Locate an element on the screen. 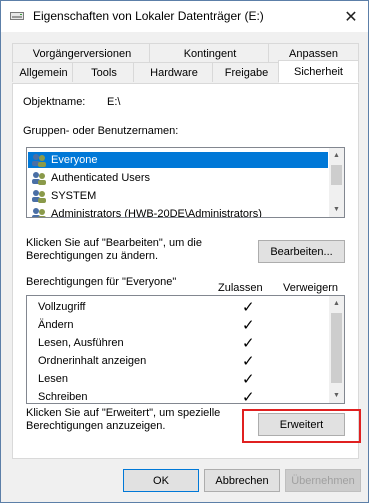 The width and height of the screenshot is (369, 503). permission-row: Ordnerinhalt anzeigen ✓ is located at coordinates (146, 361).